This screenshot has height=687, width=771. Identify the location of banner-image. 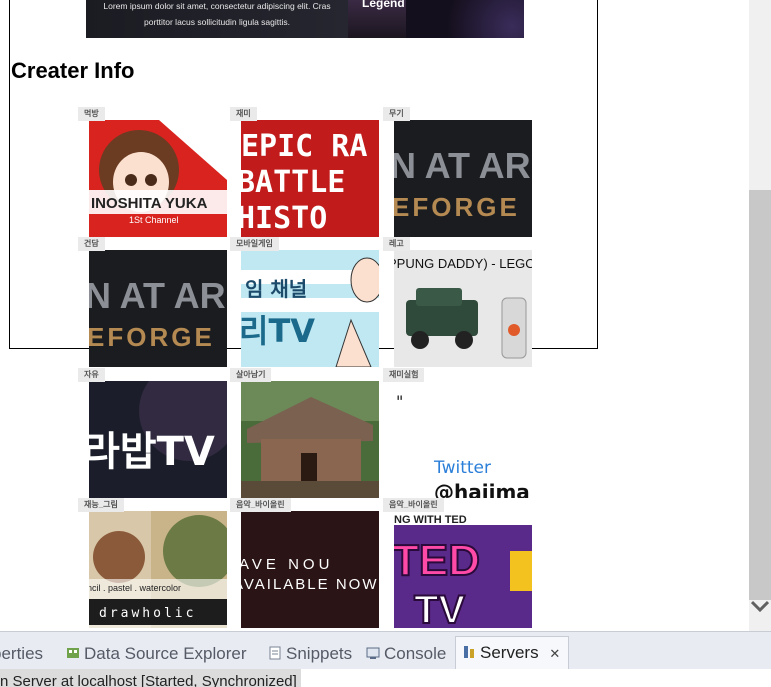
(465, 19).